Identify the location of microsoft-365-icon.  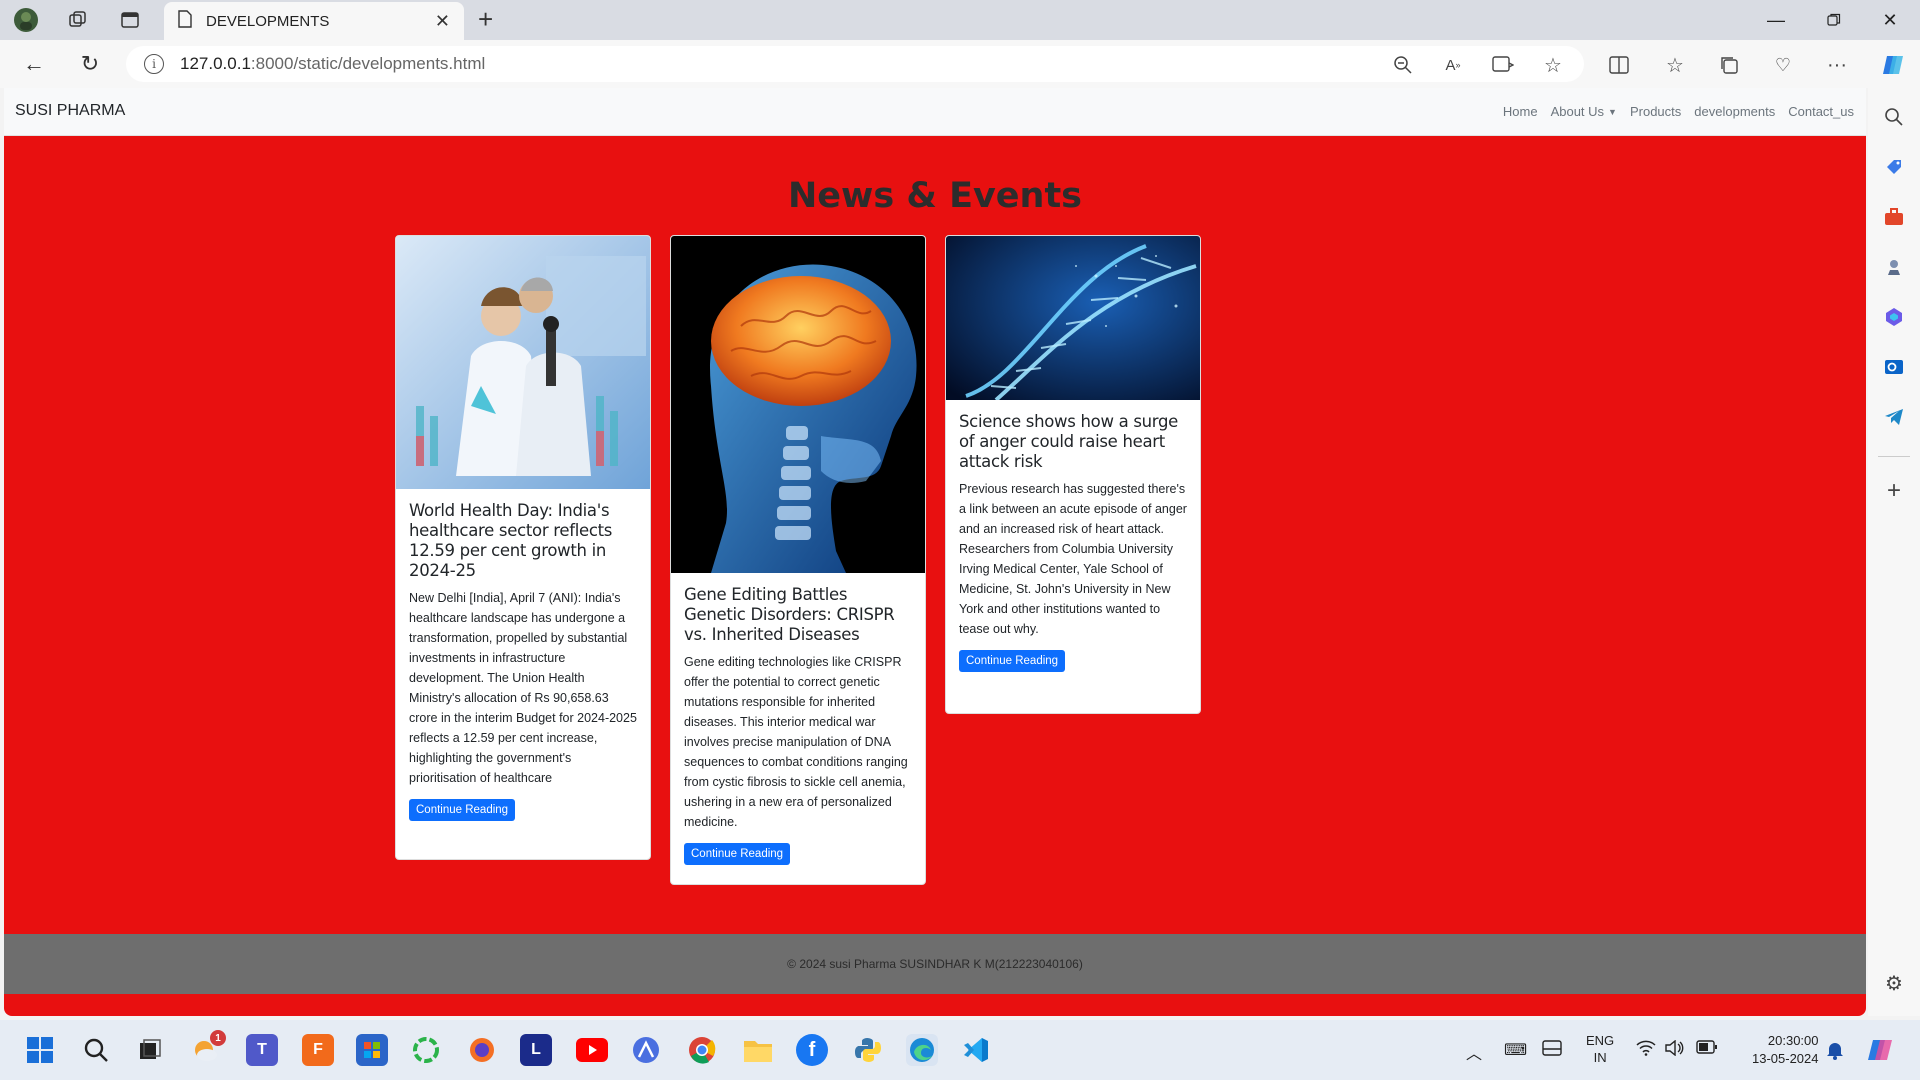
(1894, 317).